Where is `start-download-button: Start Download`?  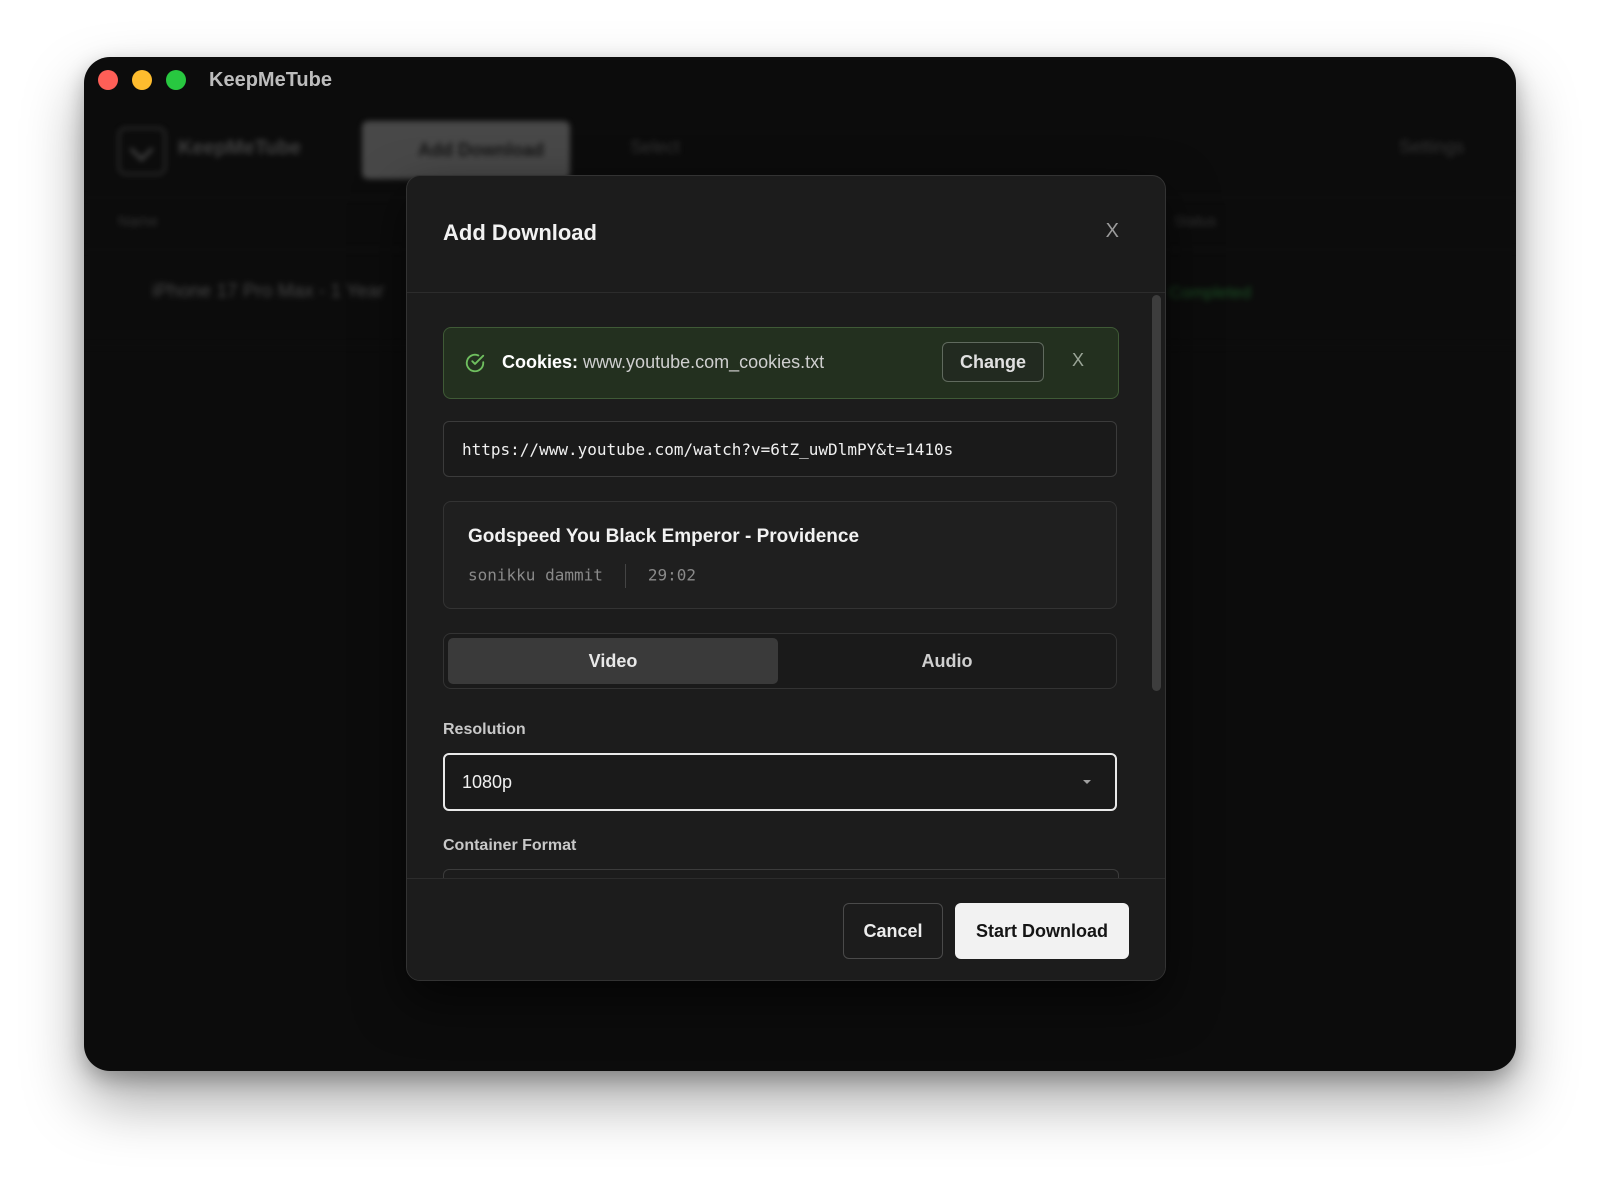 start-download-button: Start Download is located at coordinates (1042, 931).